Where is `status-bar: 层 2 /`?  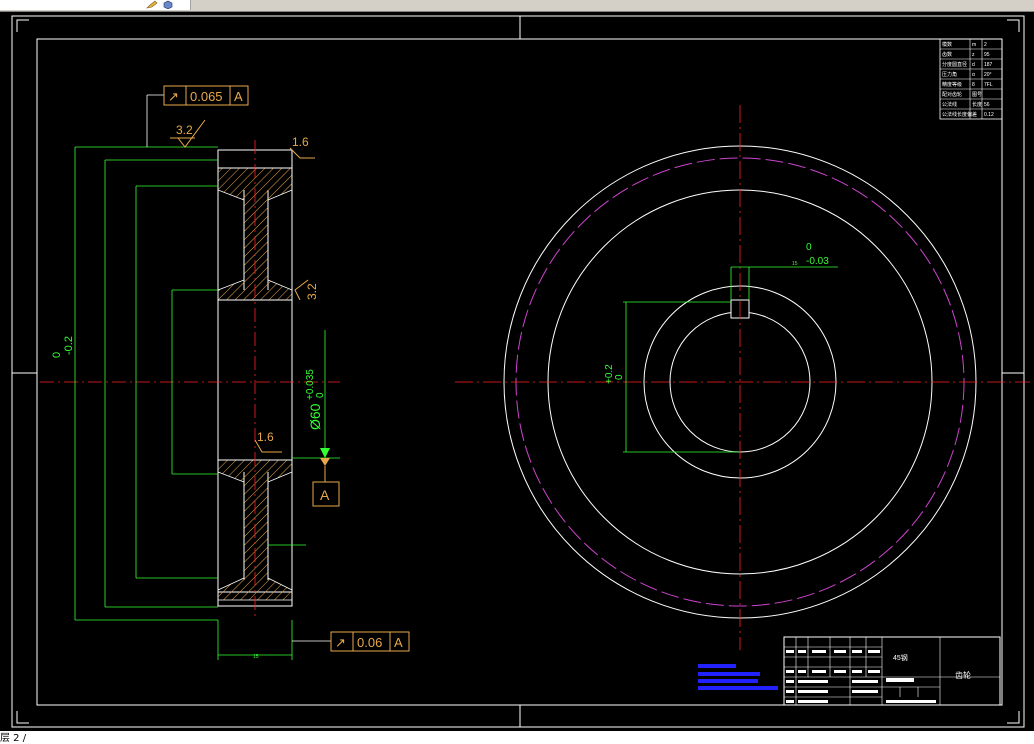
status-bar: 层 2 / is located at coordinates (517, 737).